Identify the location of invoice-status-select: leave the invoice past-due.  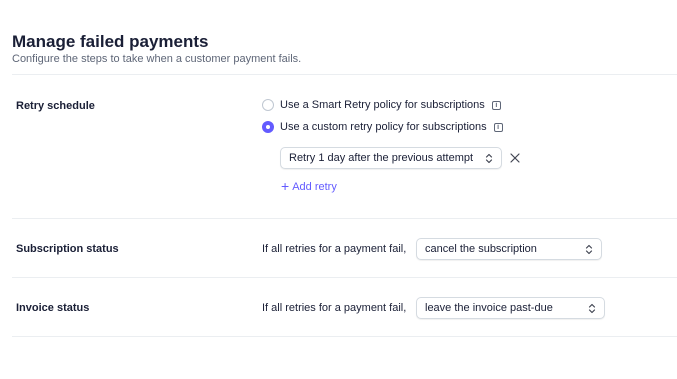
(510, 308).